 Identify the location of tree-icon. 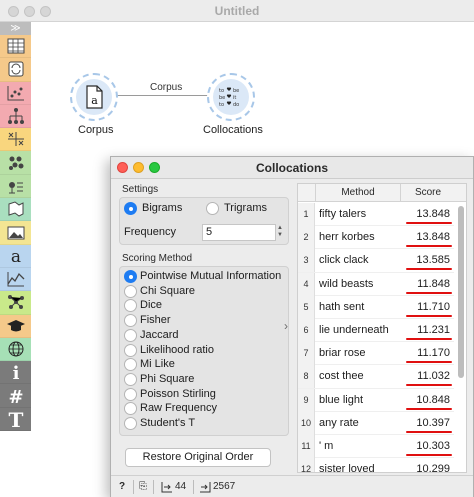
(16, 116).